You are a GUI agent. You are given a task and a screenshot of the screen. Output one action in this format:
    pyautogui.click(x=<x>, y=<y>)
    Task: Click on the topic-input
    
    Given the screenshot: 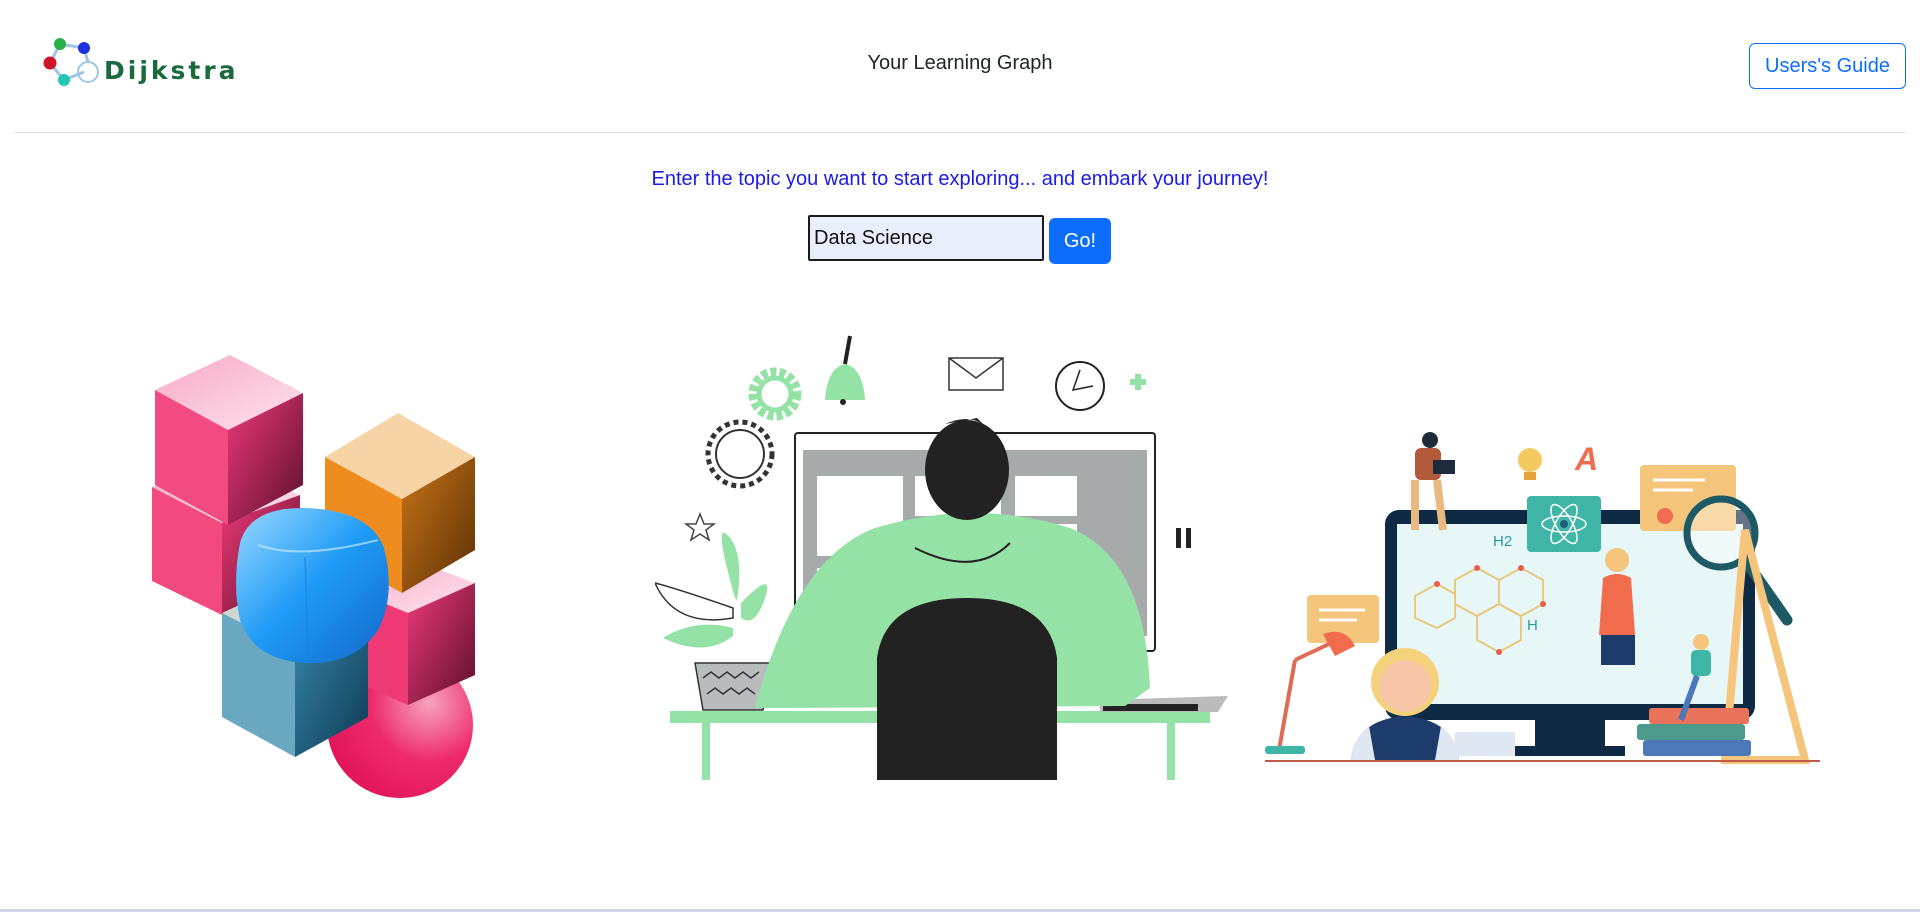 What is the action you would take?
    pyautogui.click(x=926, y=238)
    